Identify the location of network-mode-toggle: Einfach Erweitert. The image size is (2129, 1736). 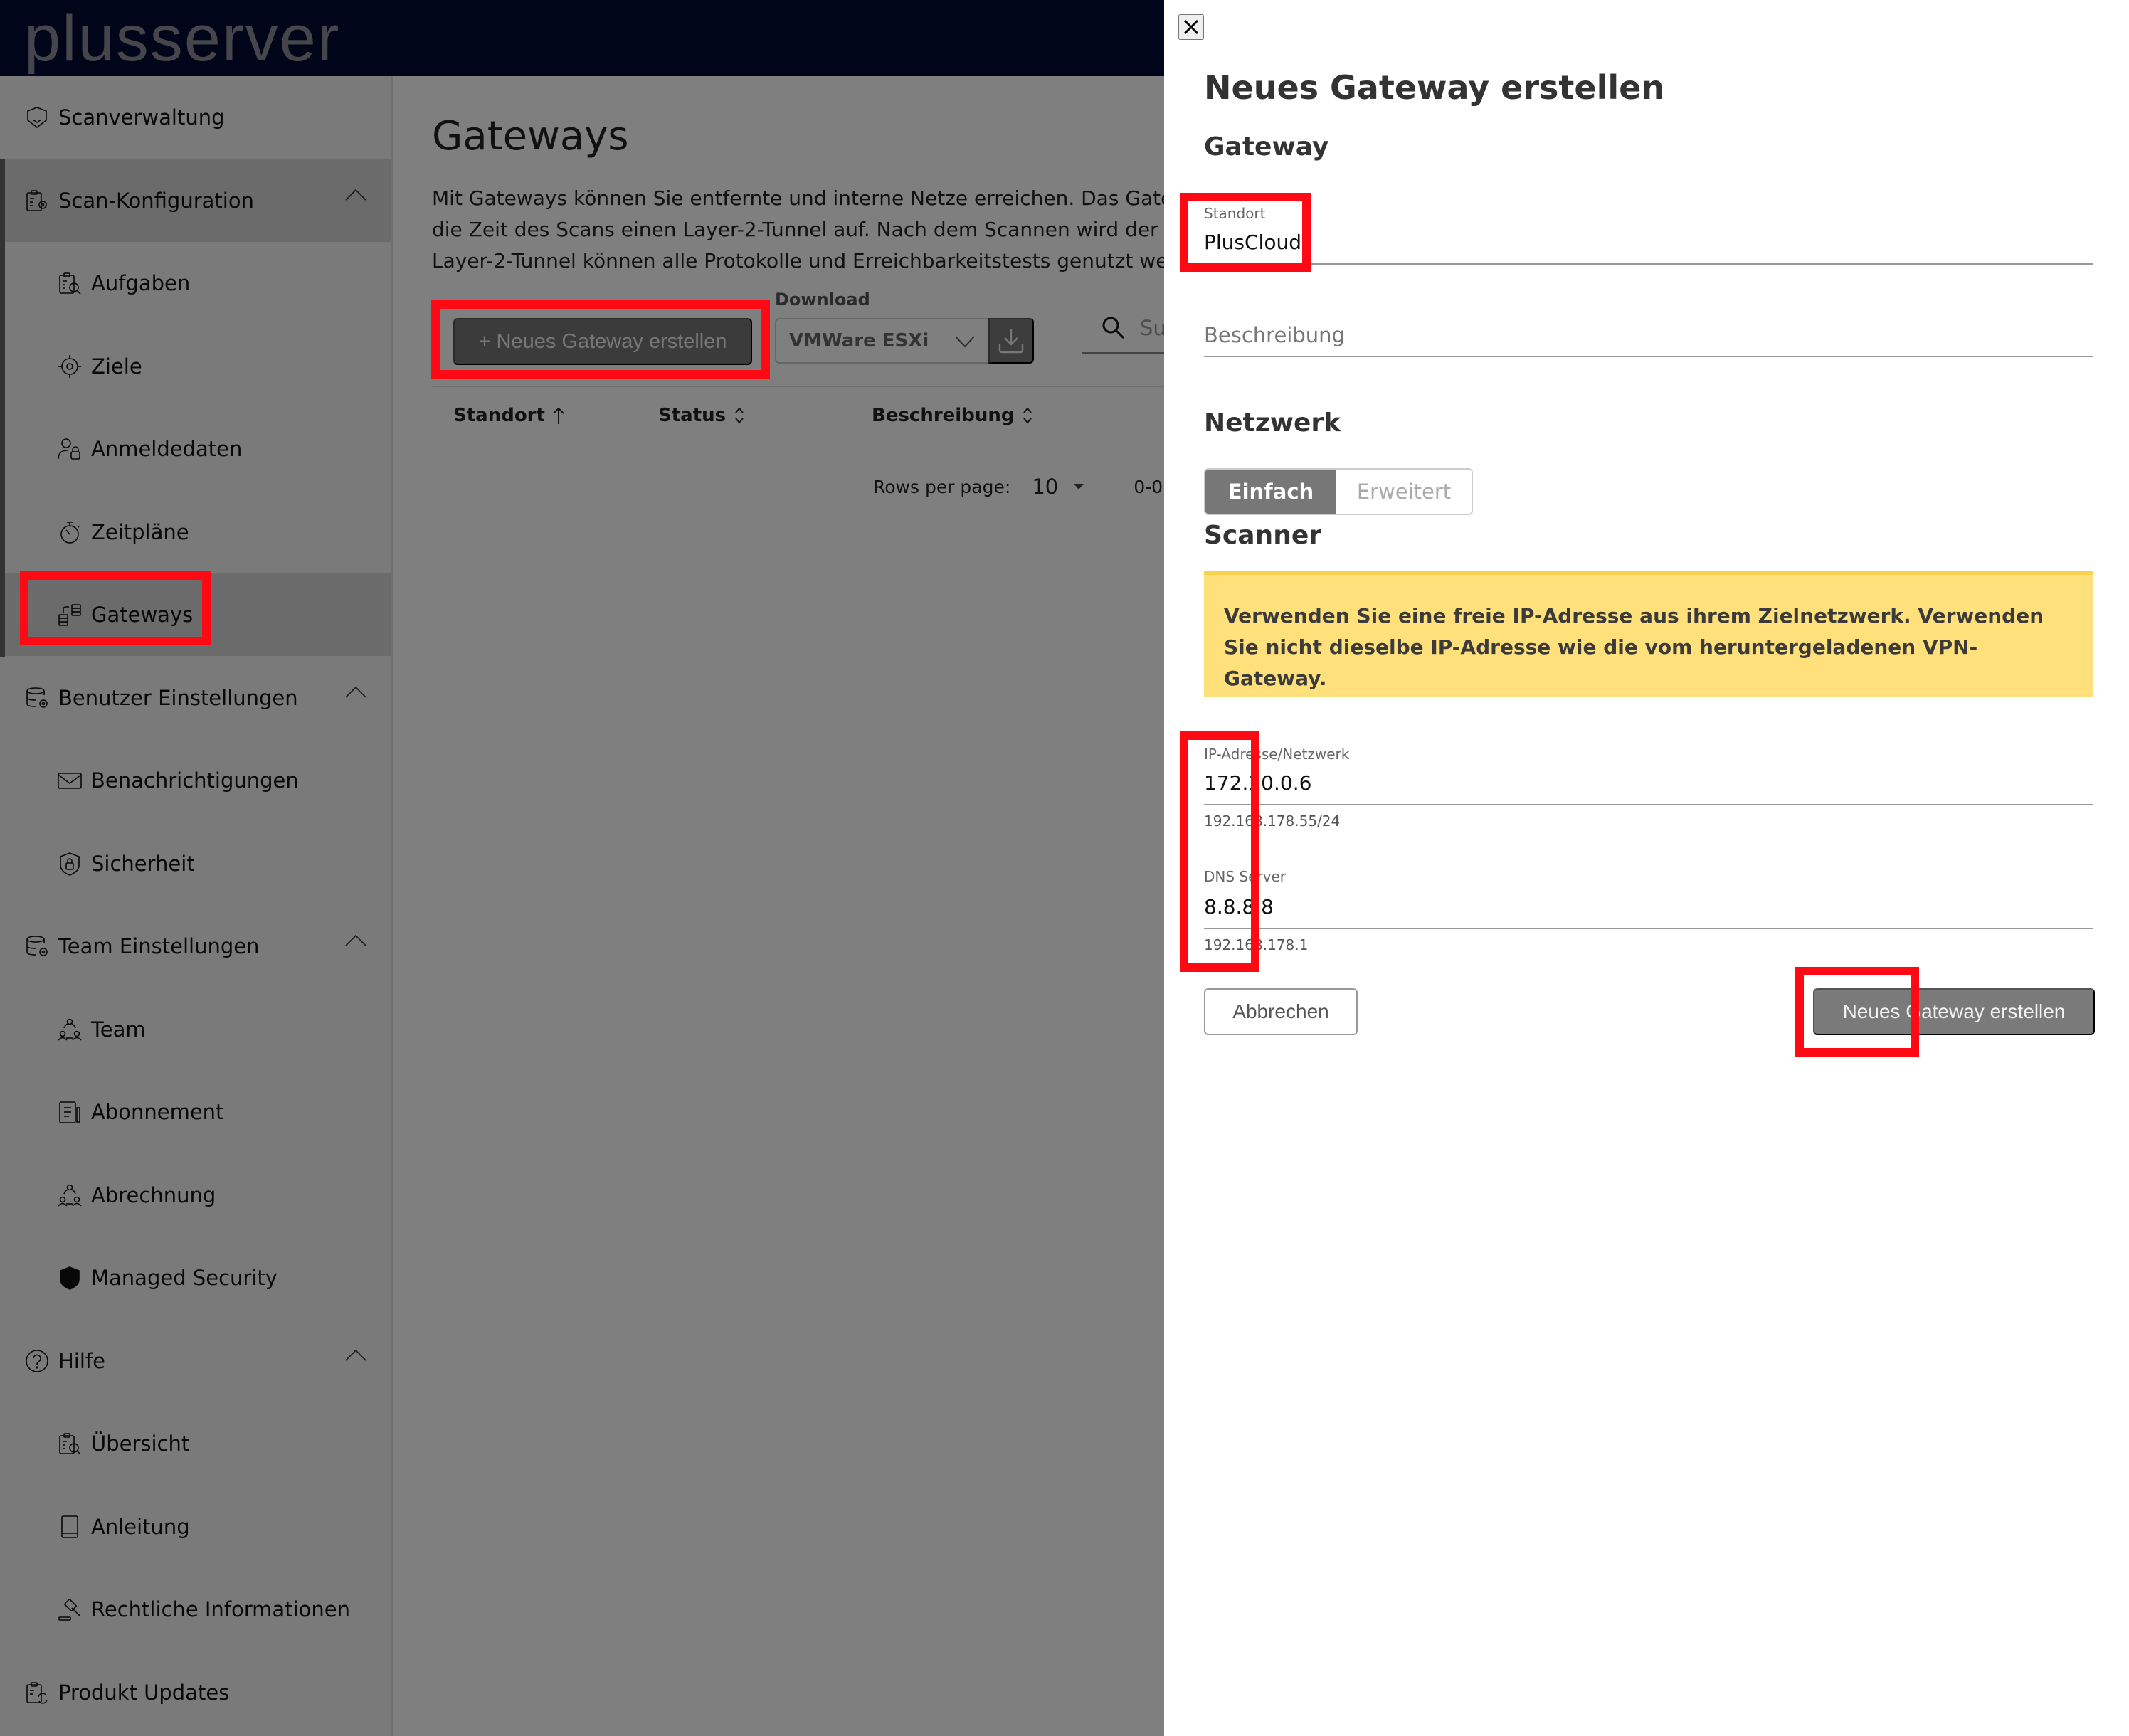
(1338, 492).